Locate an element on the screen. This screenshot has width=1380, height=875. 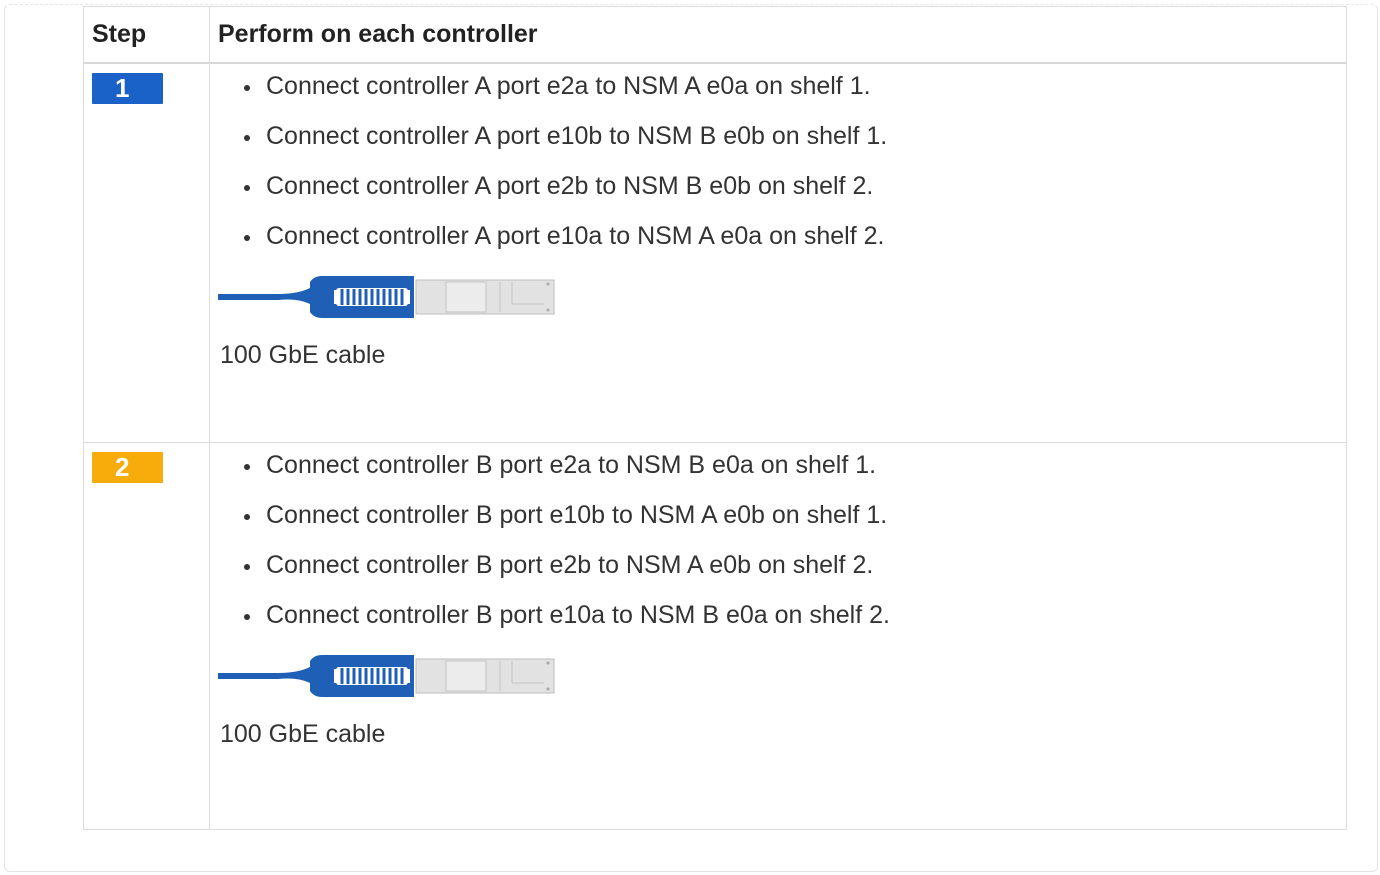
step-badge: 2 is located at coordinates (127, 467).